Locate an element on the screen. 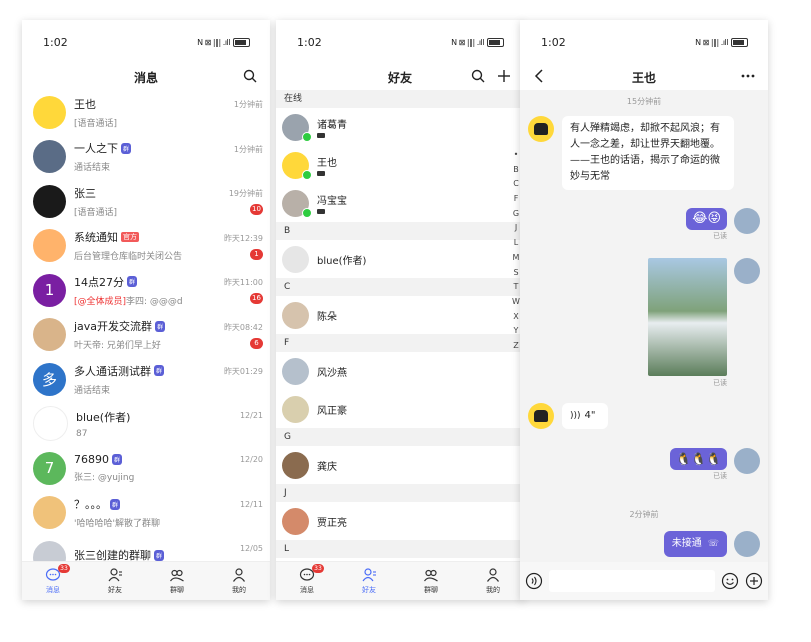  message-input is located at coordinates (632, 581).